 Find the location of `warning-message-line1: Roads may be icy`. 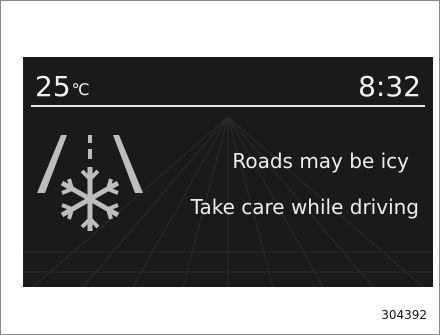

warning-message-line1: Roads may be icy is located at coordinates (320, 161).